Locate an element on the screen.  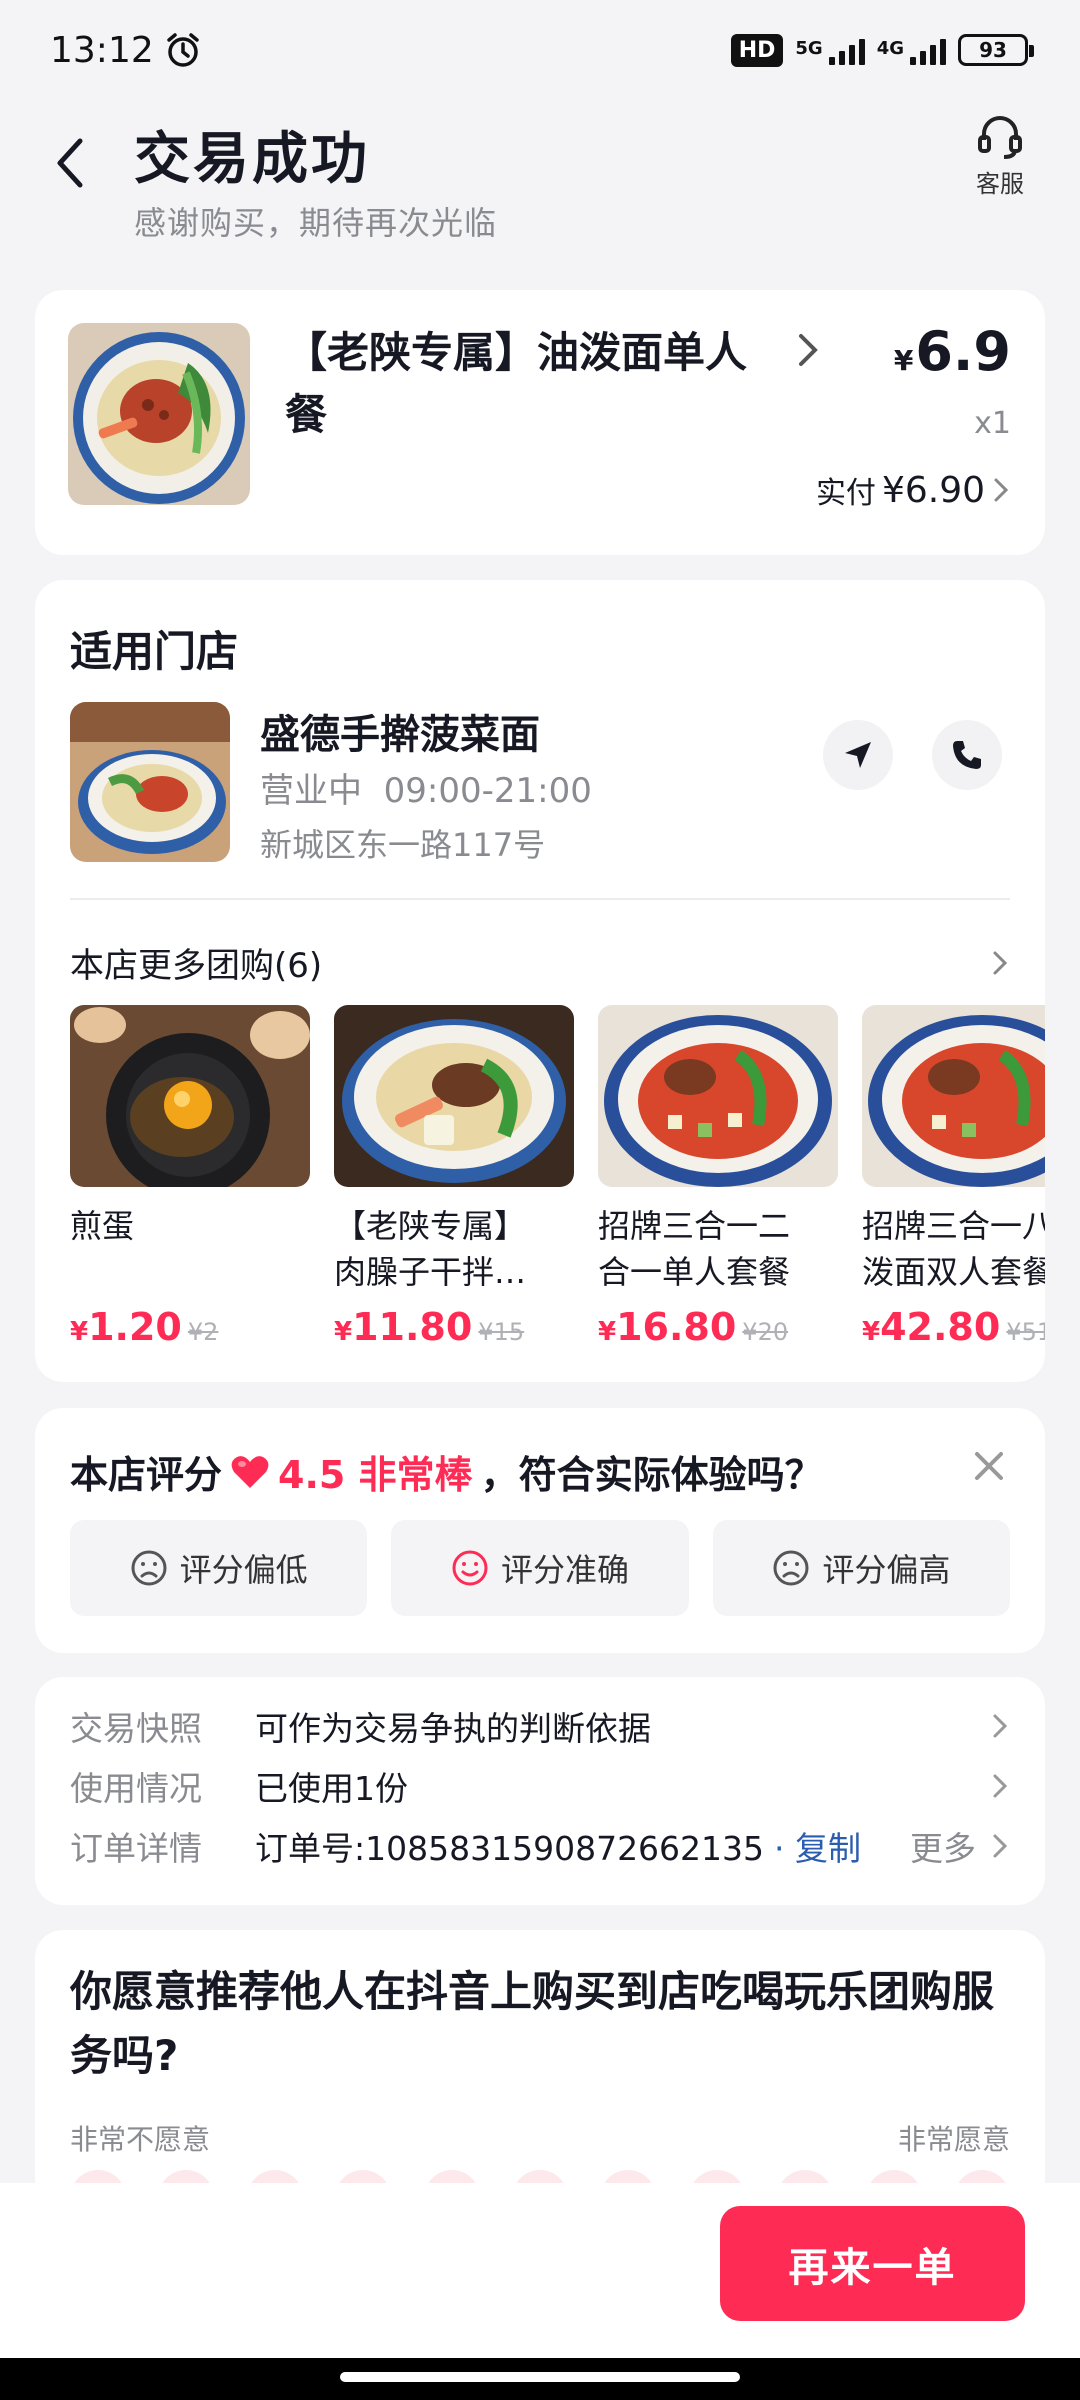
customer-service-button: 客服 is located at coordinates (1000, 154).